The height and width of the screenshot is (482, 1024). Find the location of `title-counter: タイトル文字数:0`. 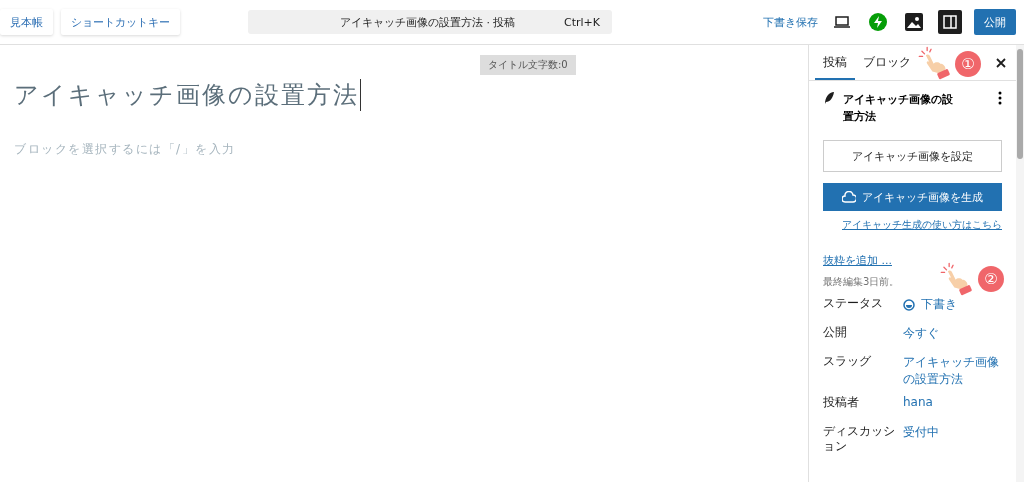

title-counter: タイトル文字数:0 is located at coordinates (528, 65).